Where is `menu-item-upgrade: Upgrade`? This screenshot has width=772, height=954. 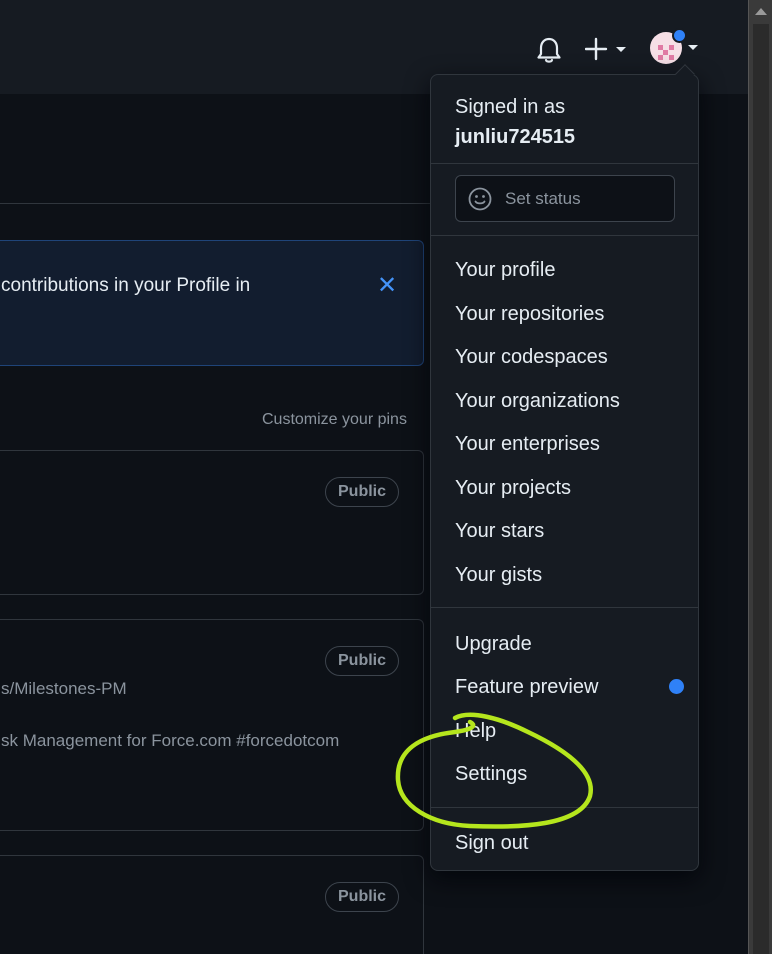
menu-item-upgrade: Upgrade is located at coordinates (493, 644).